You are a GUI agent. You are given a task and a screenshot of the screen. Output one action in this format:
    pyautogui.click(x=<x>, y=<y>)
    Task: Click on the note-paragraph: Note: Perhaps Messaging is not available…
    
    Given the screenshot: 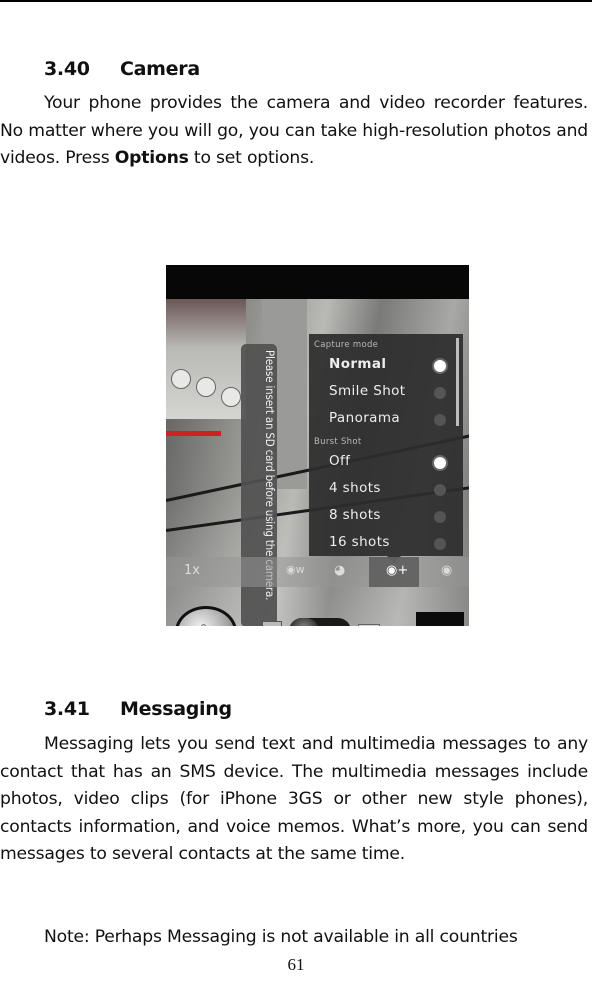 What is the action you would take?
    pyautogui.click(x=281, y=937)
    